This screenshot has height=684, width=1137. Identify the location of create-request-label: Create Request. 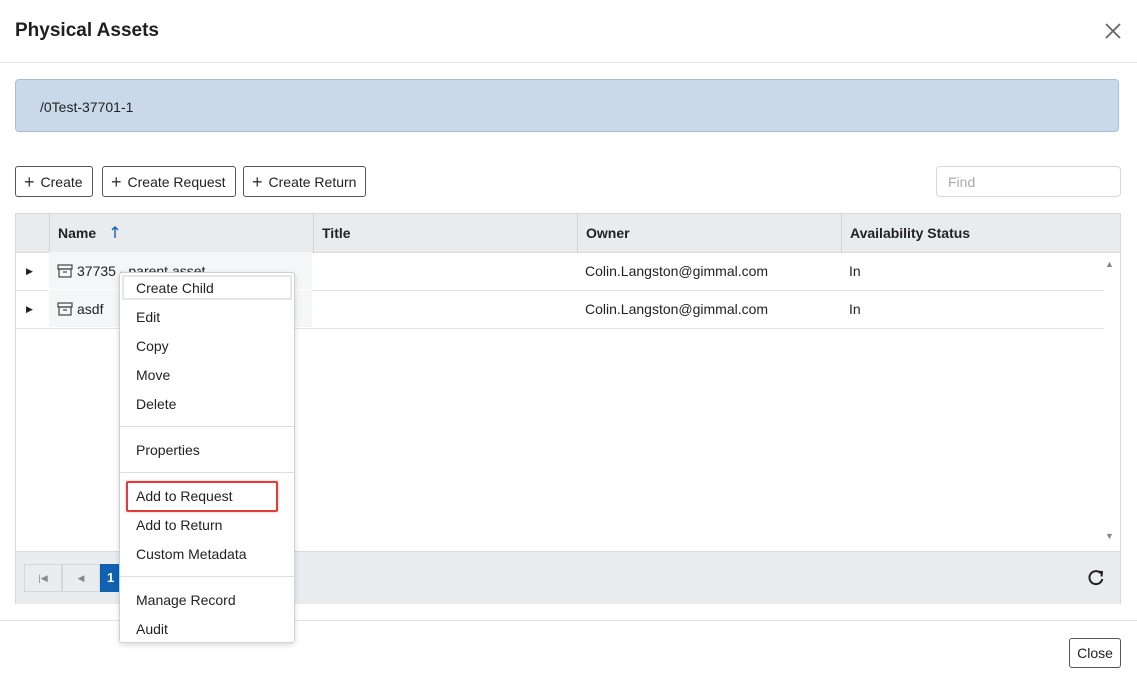
(176, 181).